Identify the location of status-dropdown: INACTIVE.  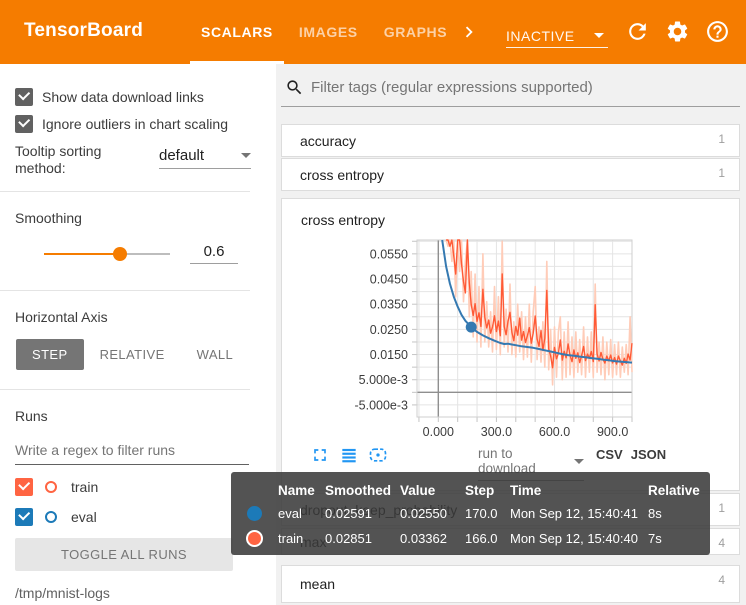
(557, 36).